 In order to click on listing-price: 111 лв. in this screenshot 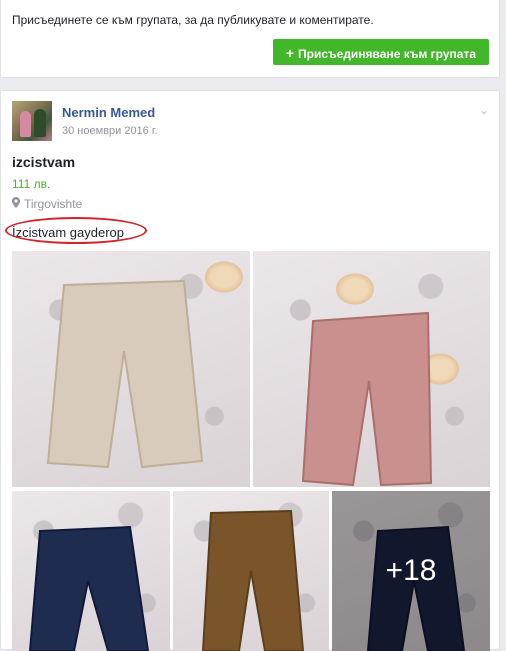, I will do `click(31, 184)`.